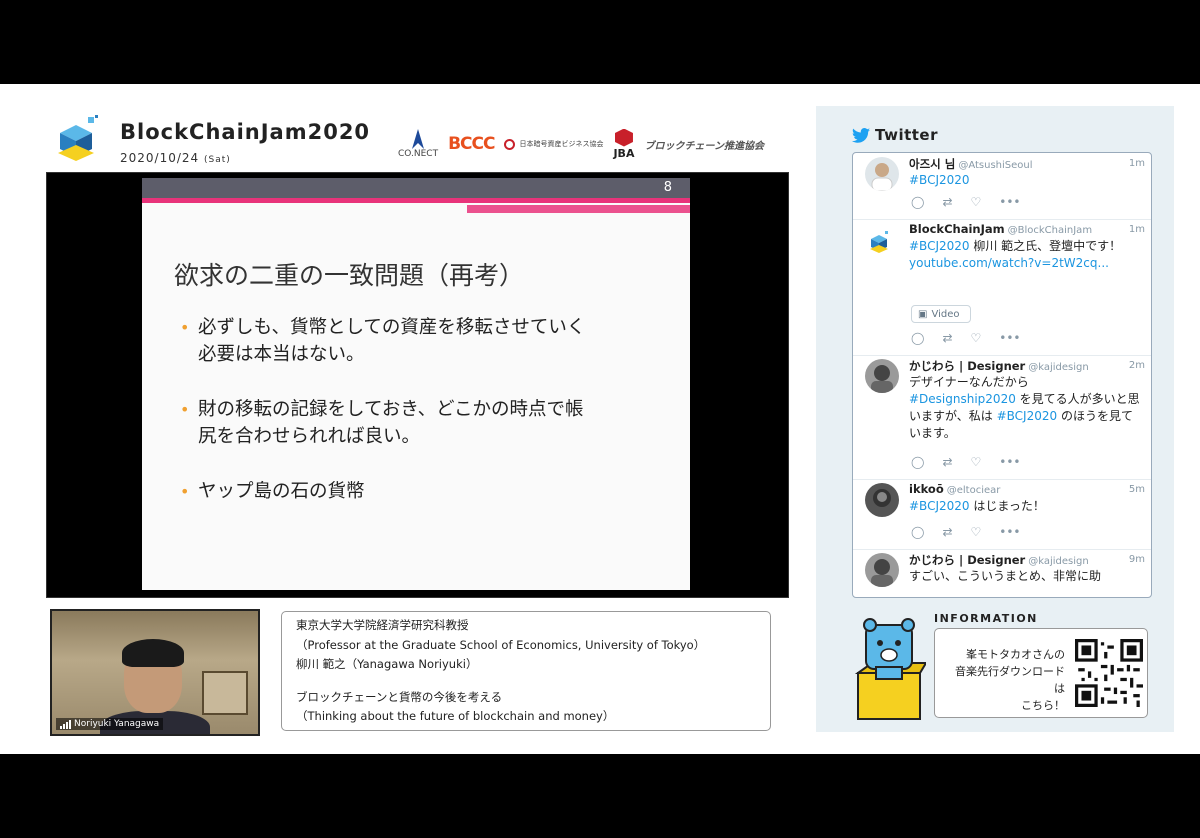  I want to click on slide-page-number: 8, so click(667, 187).